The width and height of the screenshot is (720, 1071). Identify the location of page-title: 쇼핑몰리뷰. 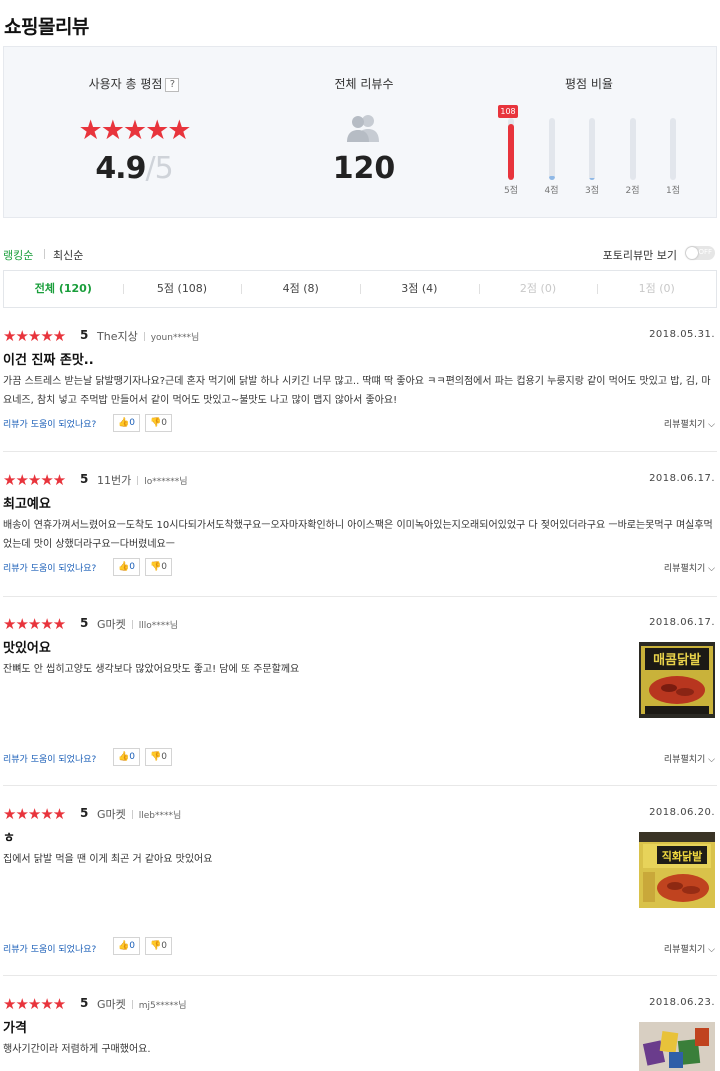
(46, 27).